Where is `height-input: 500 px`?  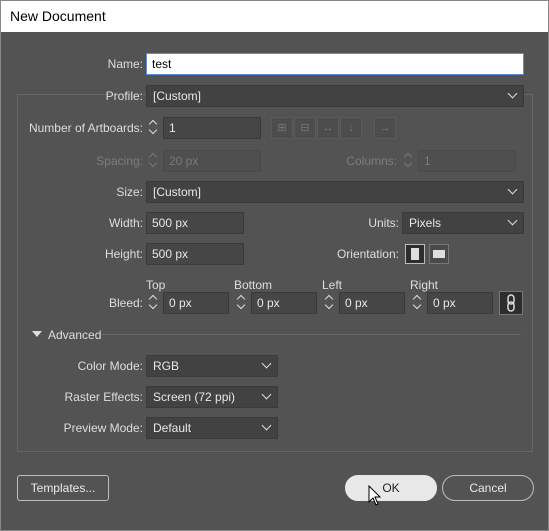 height-input: 500 px is located at coordinates (195, 254).